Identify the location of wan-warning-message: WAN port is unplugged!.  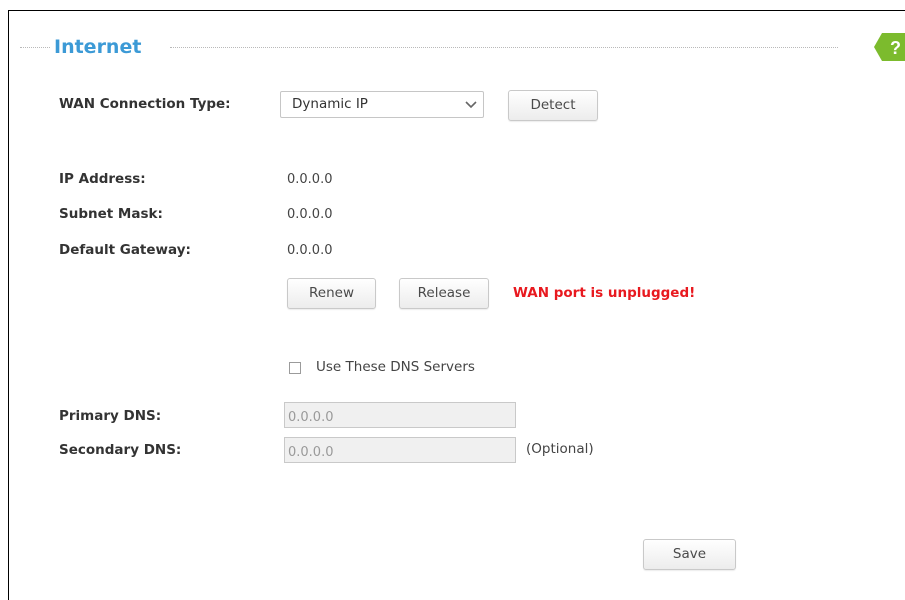
(604, 293).